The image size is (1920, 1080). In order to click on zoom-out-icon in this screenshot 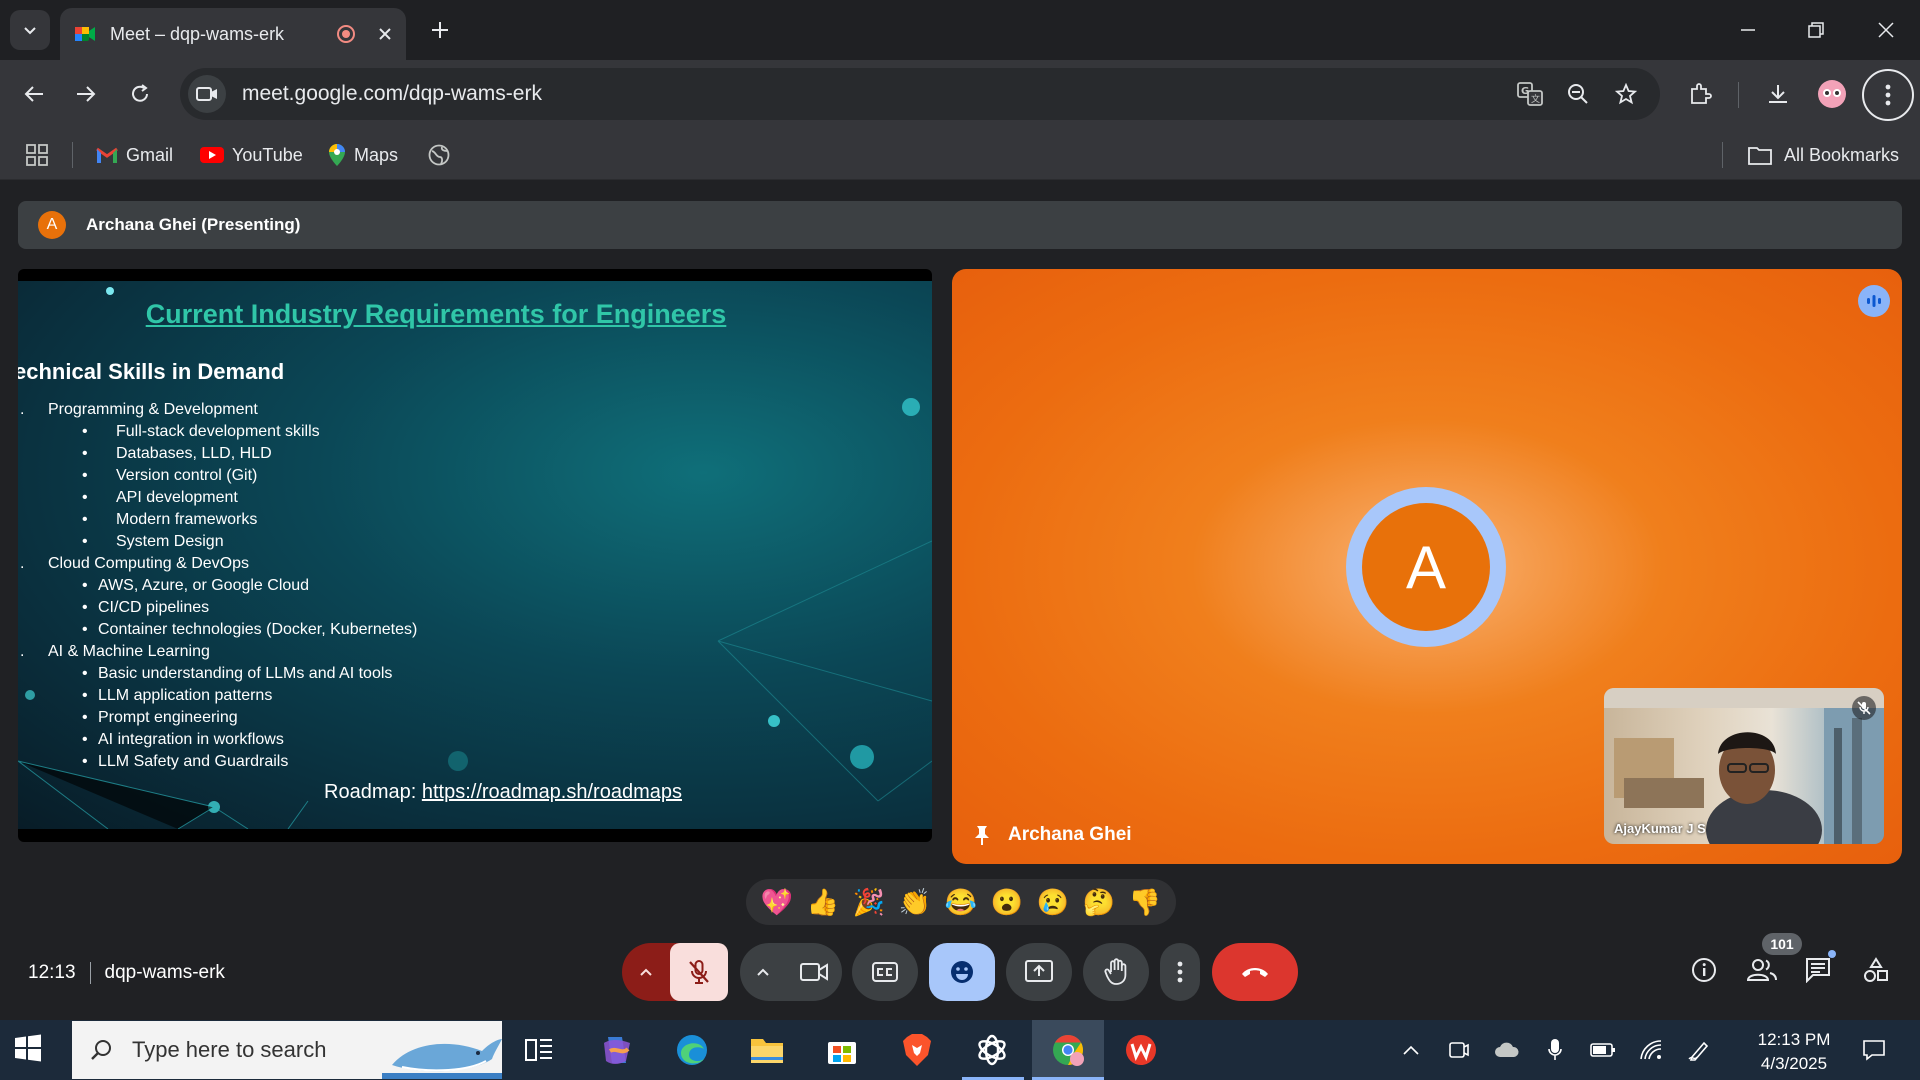, I will do `click(1578, 94)`.